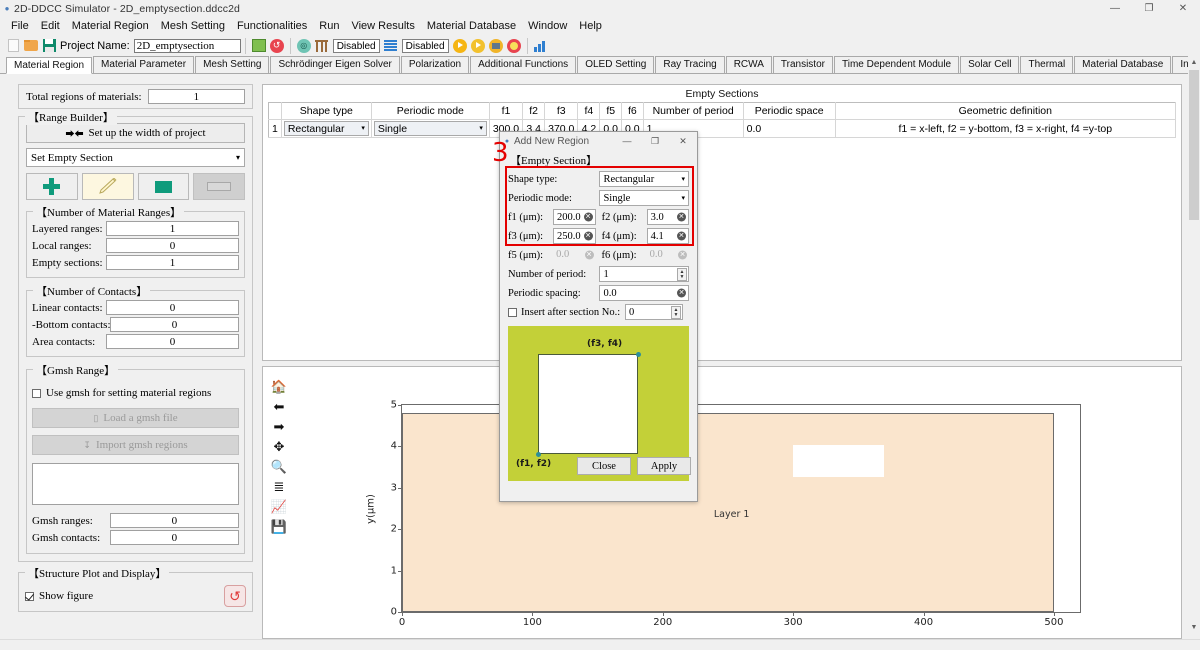  I want to click on run-step-icon, so click(478, 46).